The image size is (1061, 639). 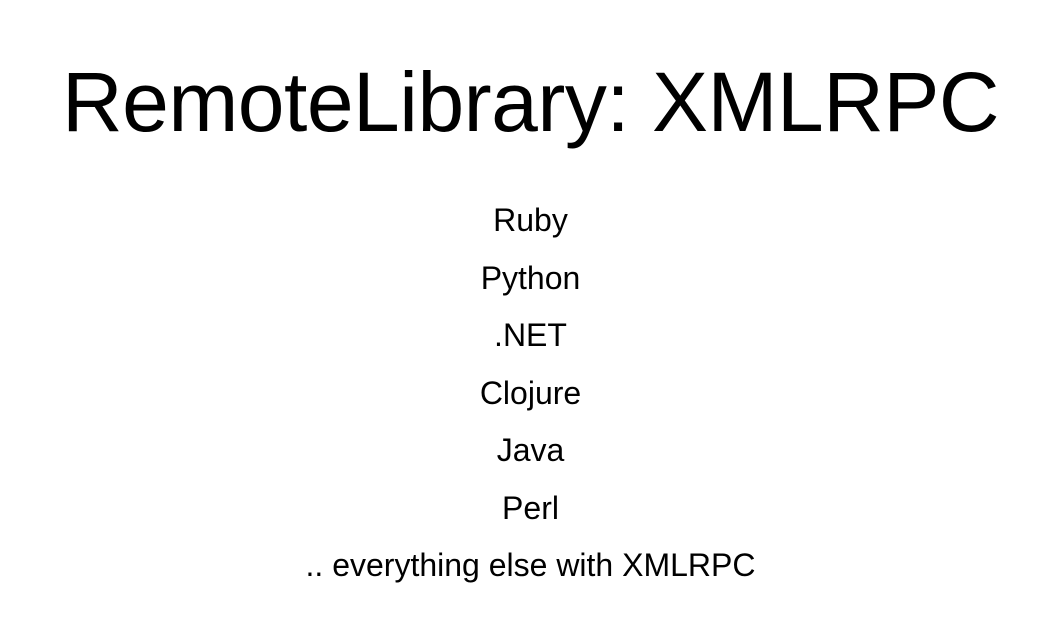 What do you see at coordinates (530, 220) in the screenshot?
I see `list-item: Ruby` at bounding box center [530, 220].